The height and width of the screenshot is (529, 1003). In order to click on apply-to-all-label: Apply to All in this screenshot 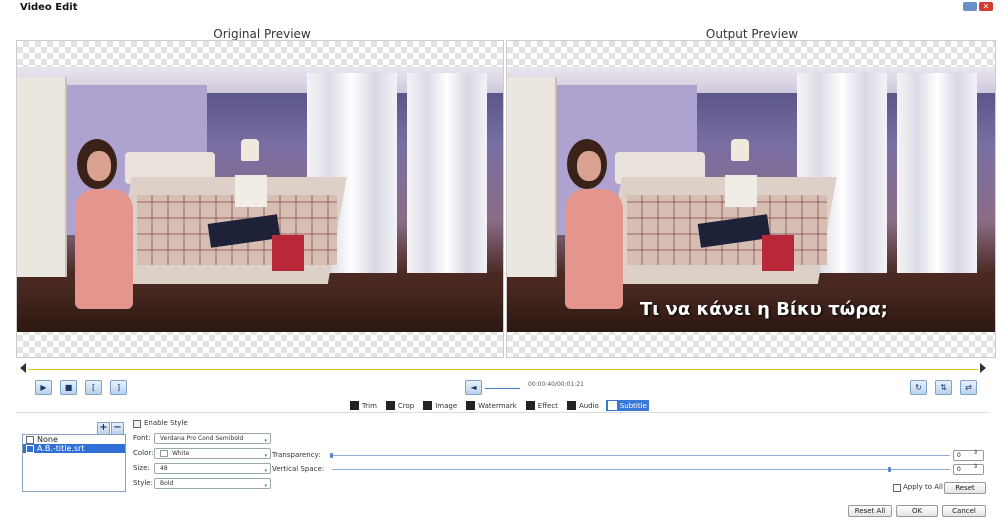, I will do `click(923, 487)`.